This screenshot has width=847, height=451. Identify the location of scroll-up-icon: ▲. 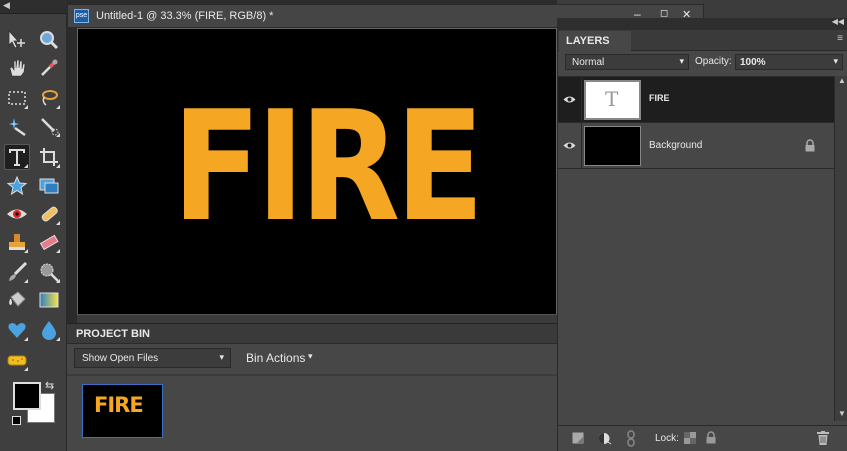
(842, 80).